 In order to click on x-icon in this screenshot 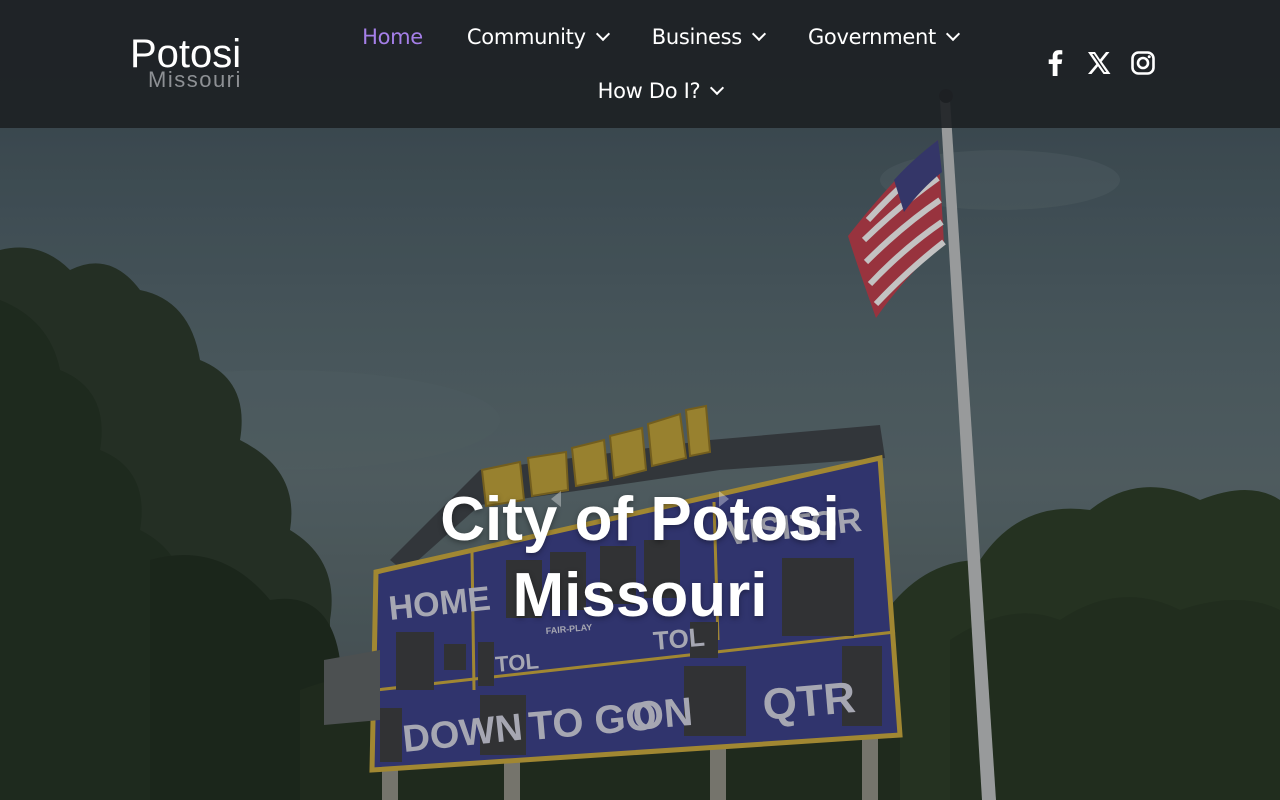, I will do `click(1099, 63)`.